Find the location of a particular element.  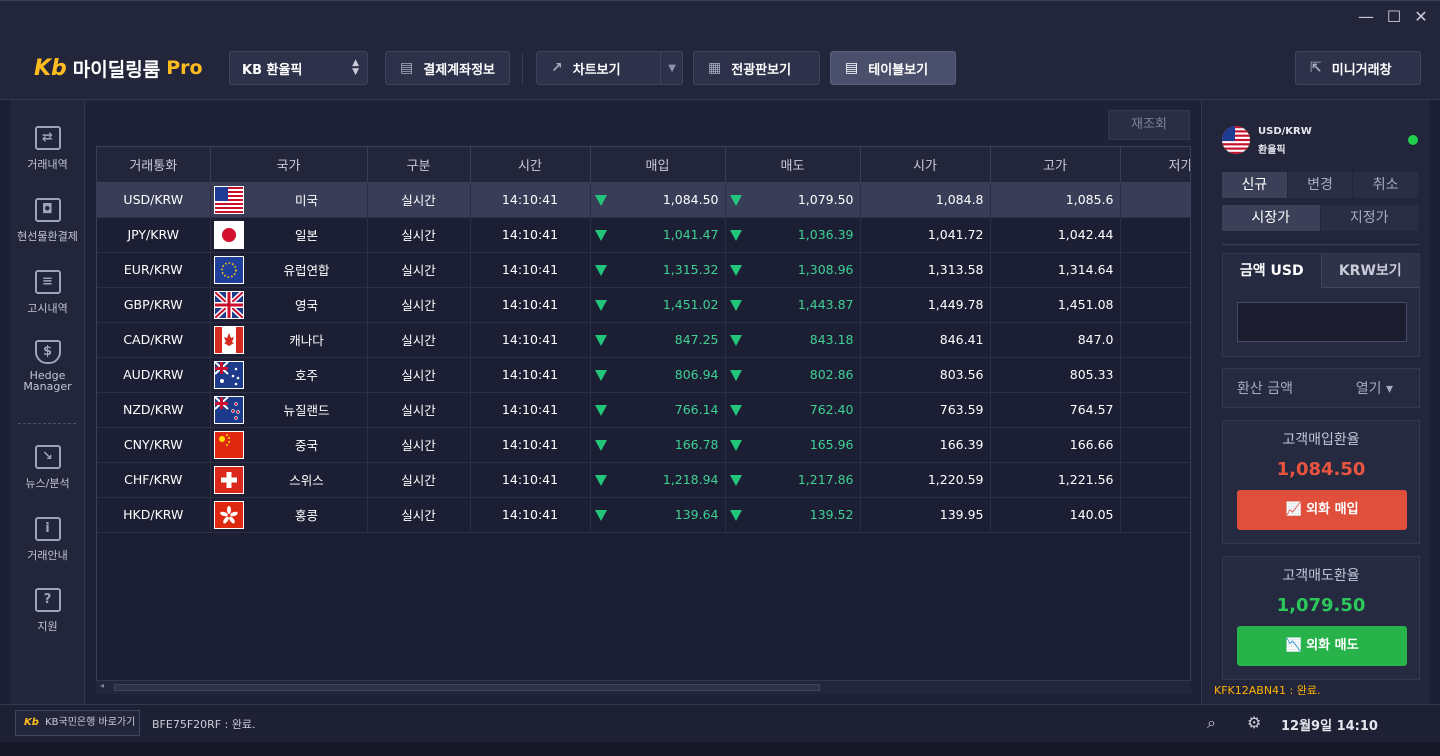

mini-window-icon: ⇱ is located at coordinates (1316, 68).